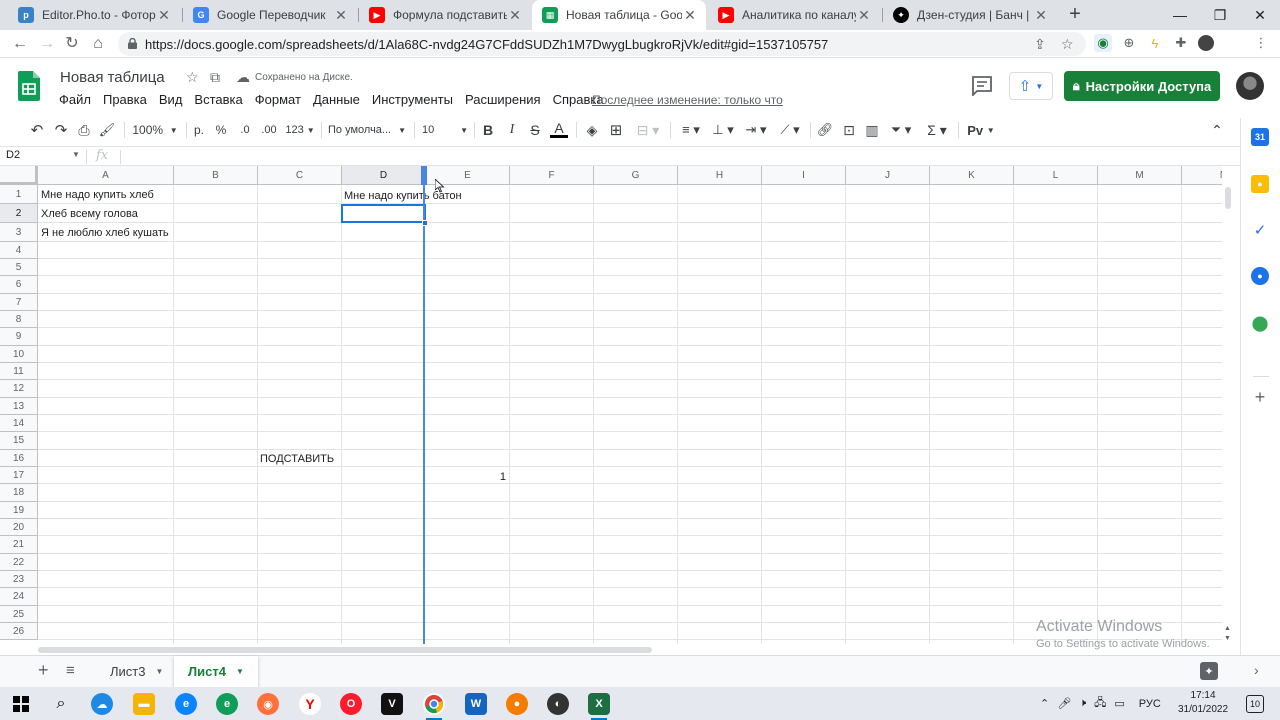 The height and width of the screenshot is (720, 1280). I want to click on account-avatar, so click(1250, 86).